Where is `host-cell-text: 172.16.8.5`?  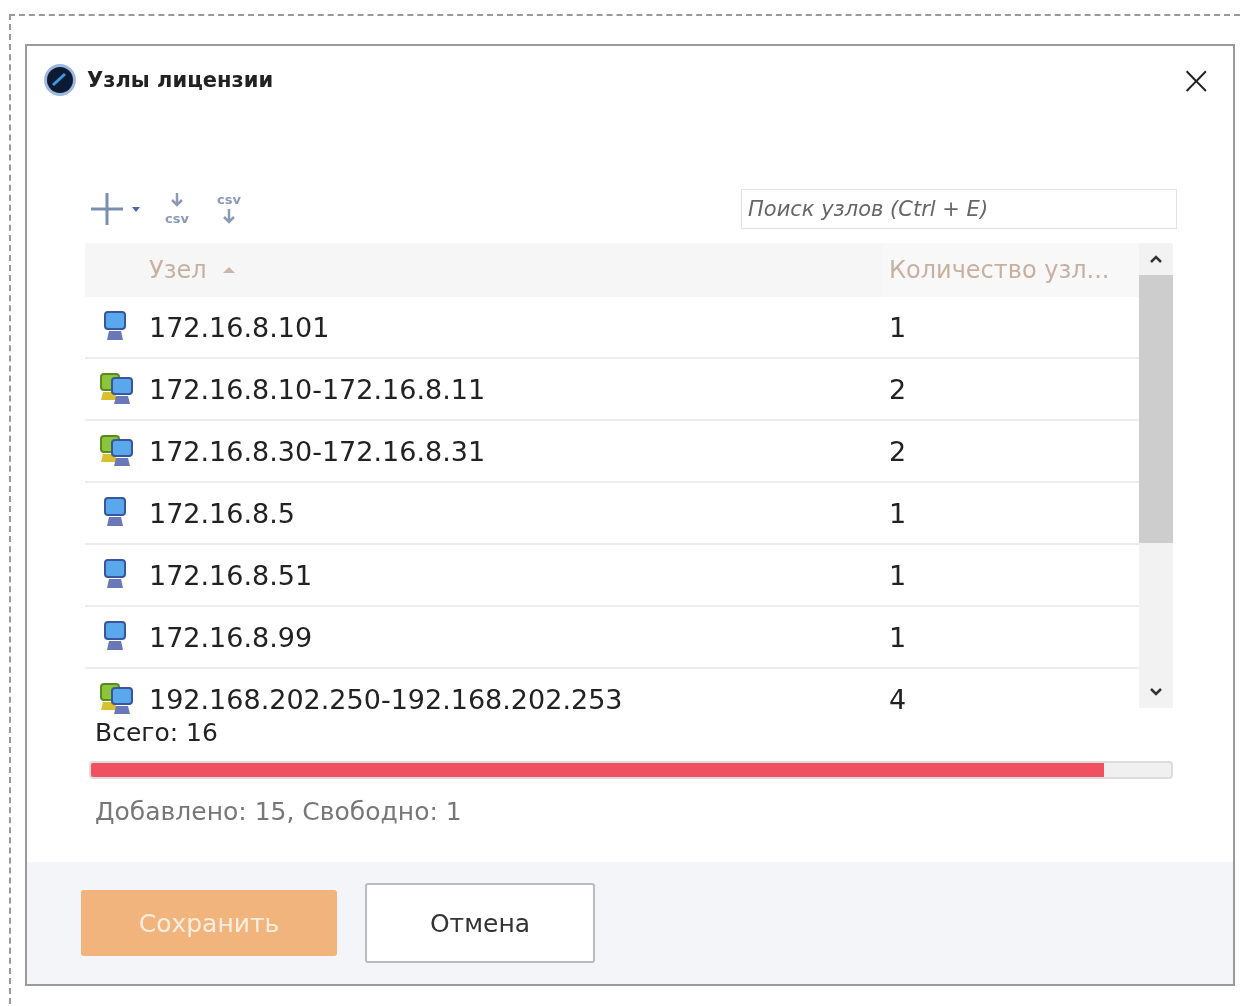
host-cell-text: 172.16.8.5 is located at coordinates (222, 513).